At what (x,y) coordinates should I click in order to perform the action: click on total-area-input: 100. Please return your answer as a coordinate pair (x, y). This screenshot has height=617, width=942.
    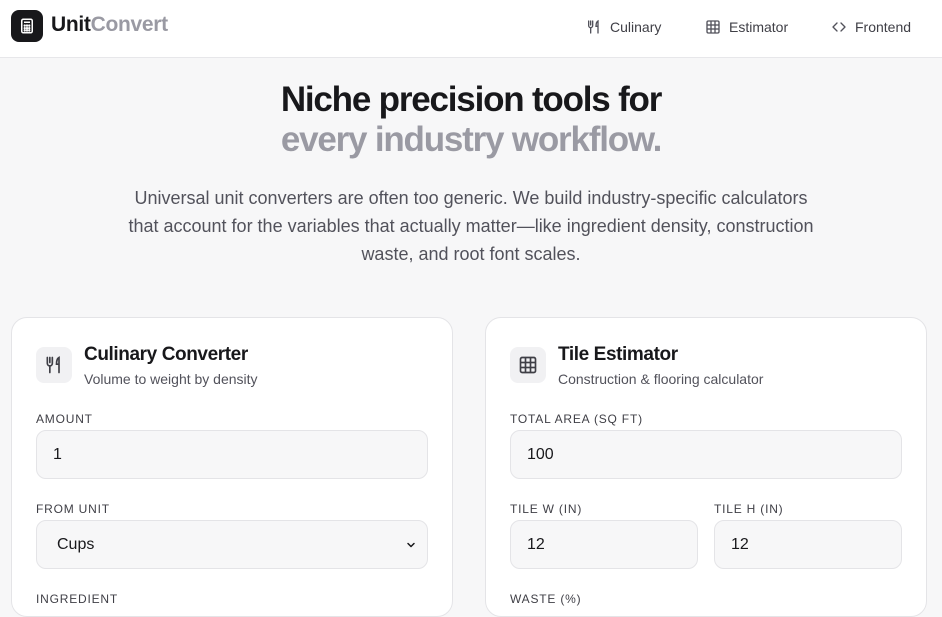
    Looking at the image, I should click on (706, 454).